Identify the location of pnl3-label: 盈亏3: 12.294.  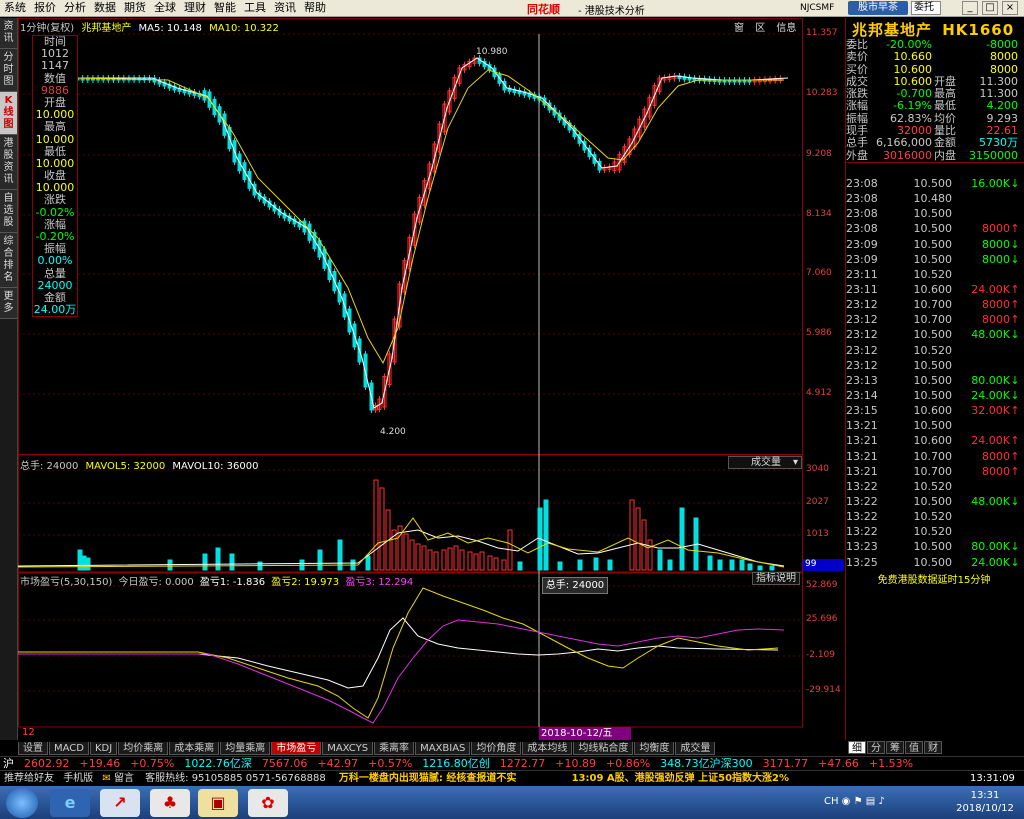
(379, 582).